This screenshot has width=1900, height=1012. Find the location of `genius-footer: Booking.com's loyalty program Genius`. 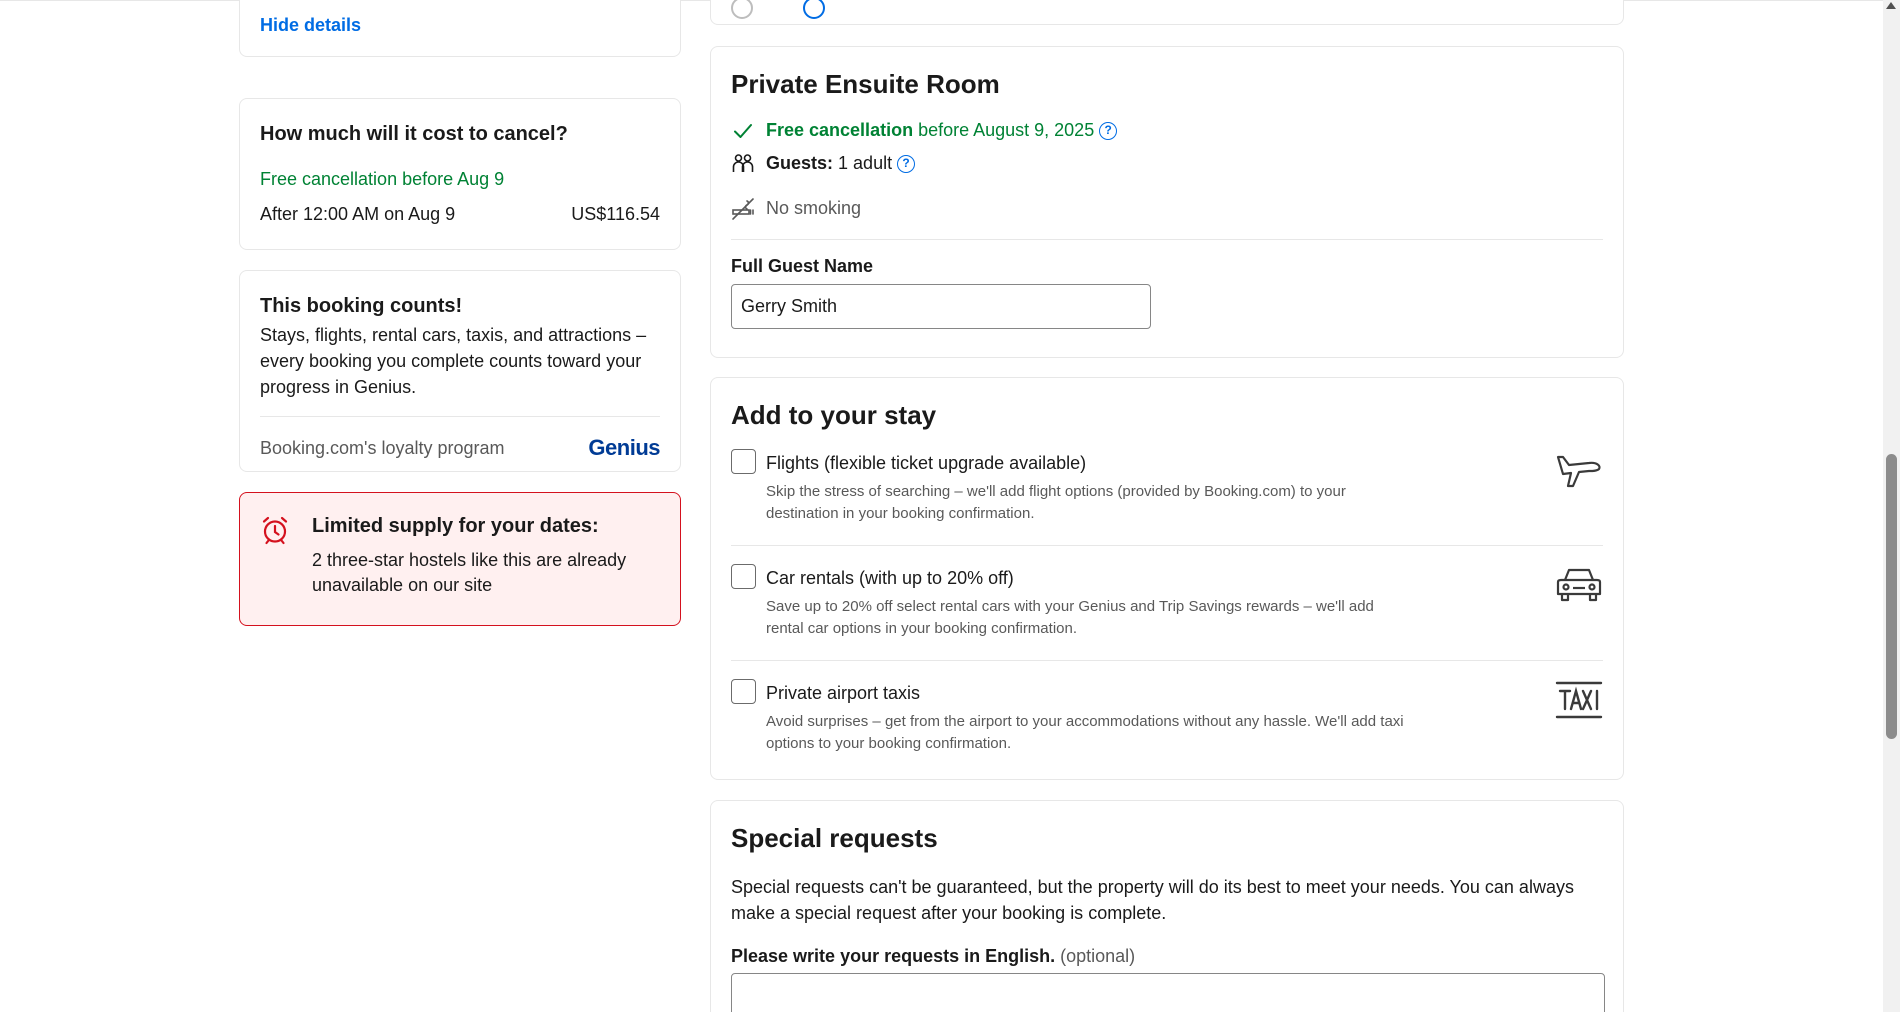

genius-footer: Booking.com's loyalty program Genius is located at coordinates (460, 448).